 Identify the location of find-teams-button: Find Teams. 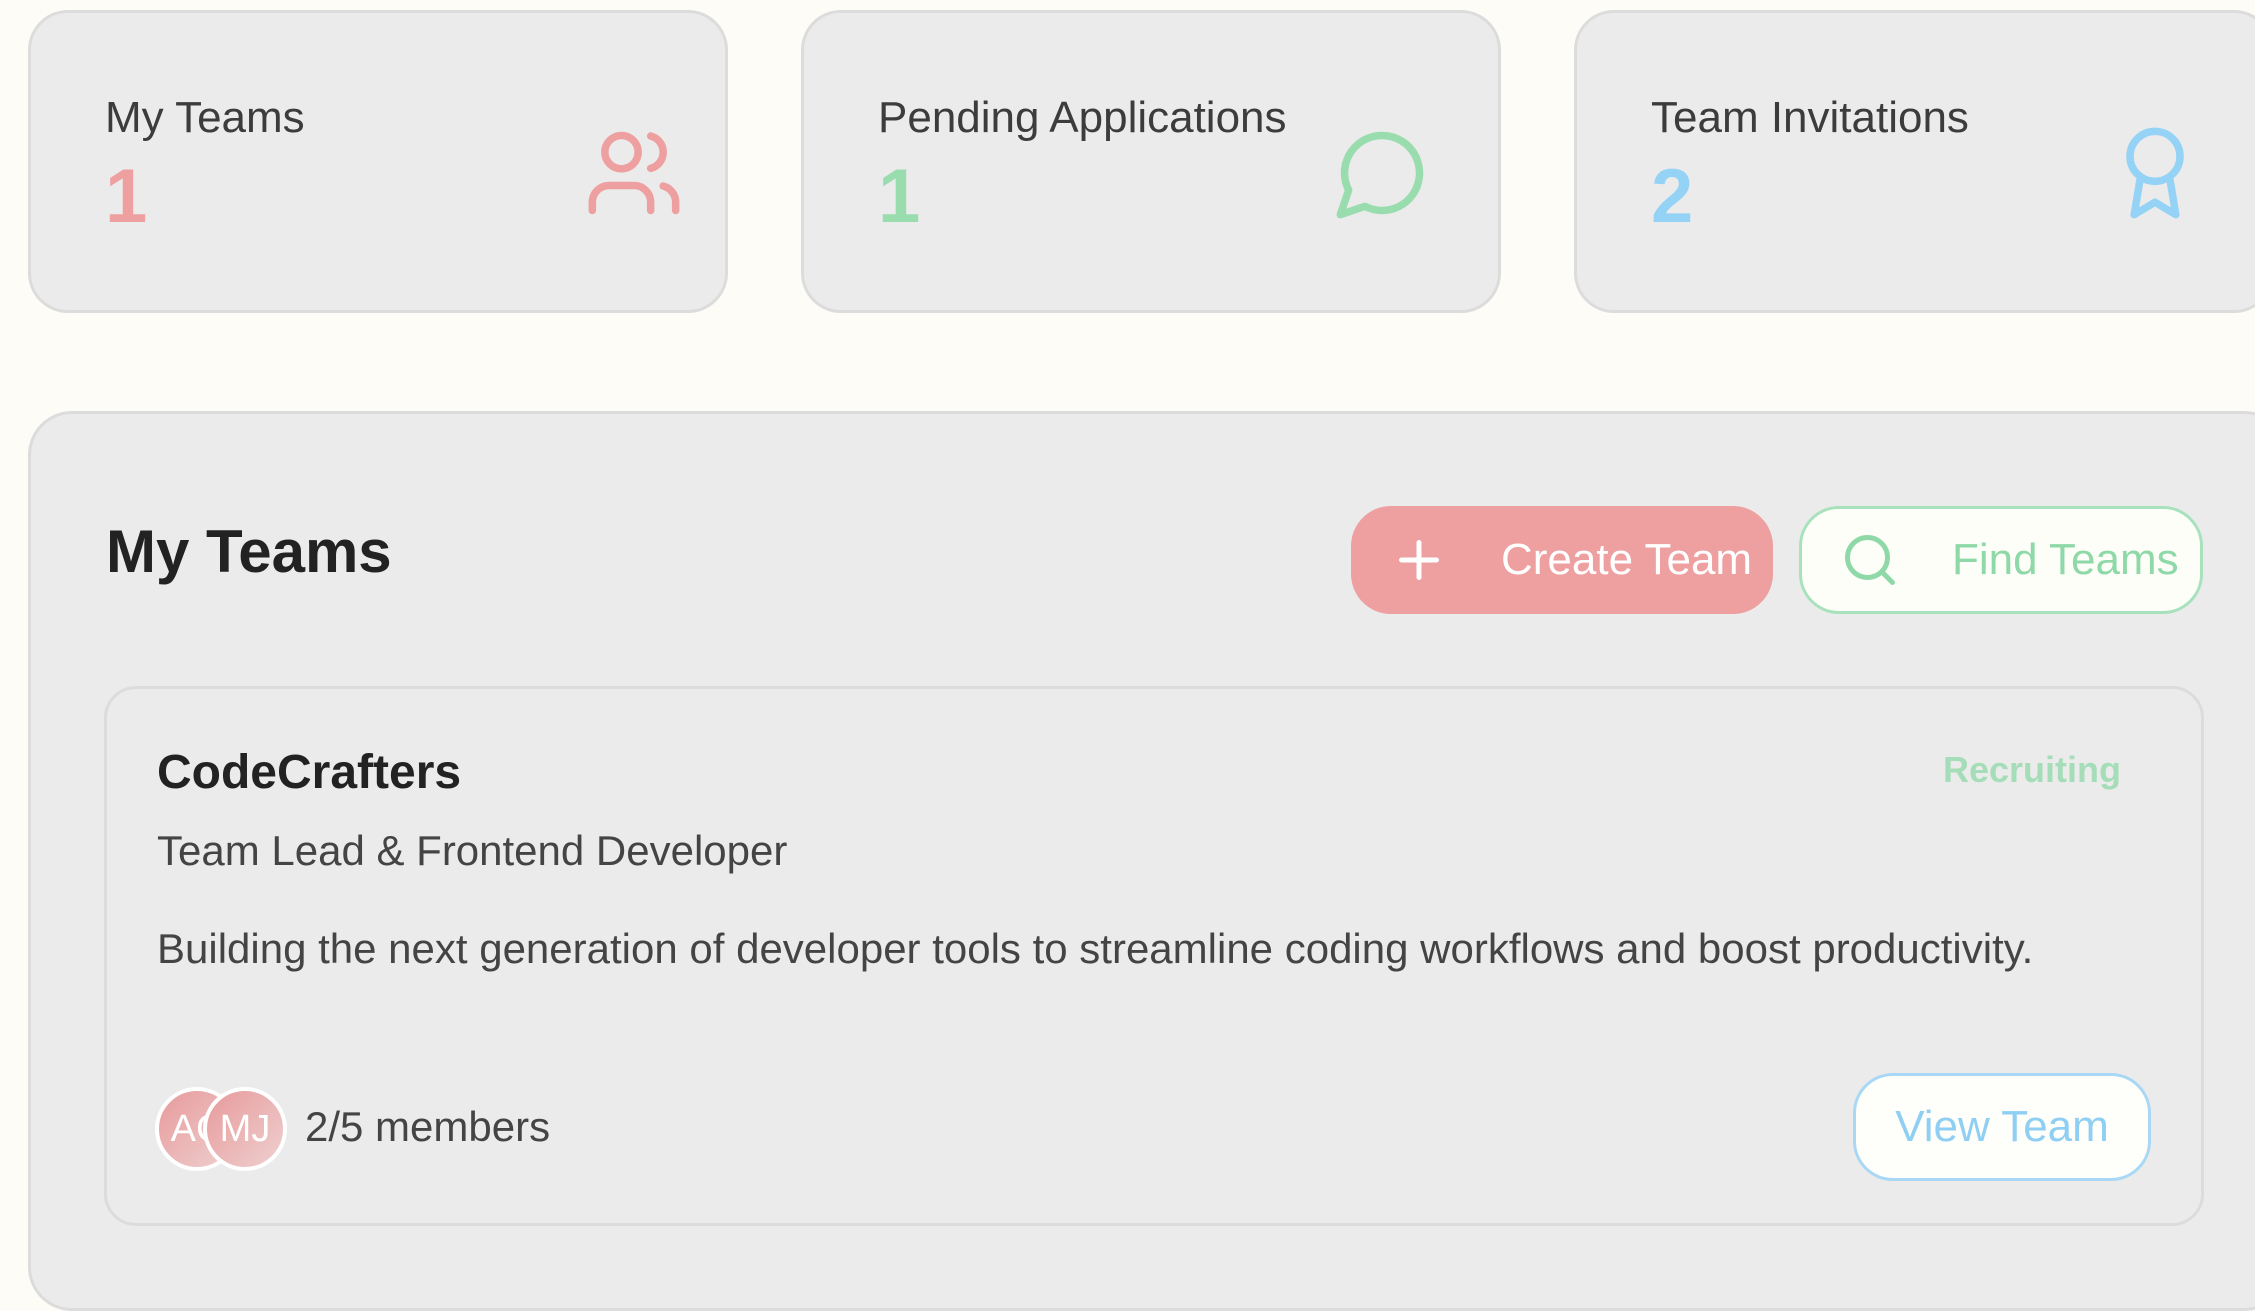
(2001, 560).